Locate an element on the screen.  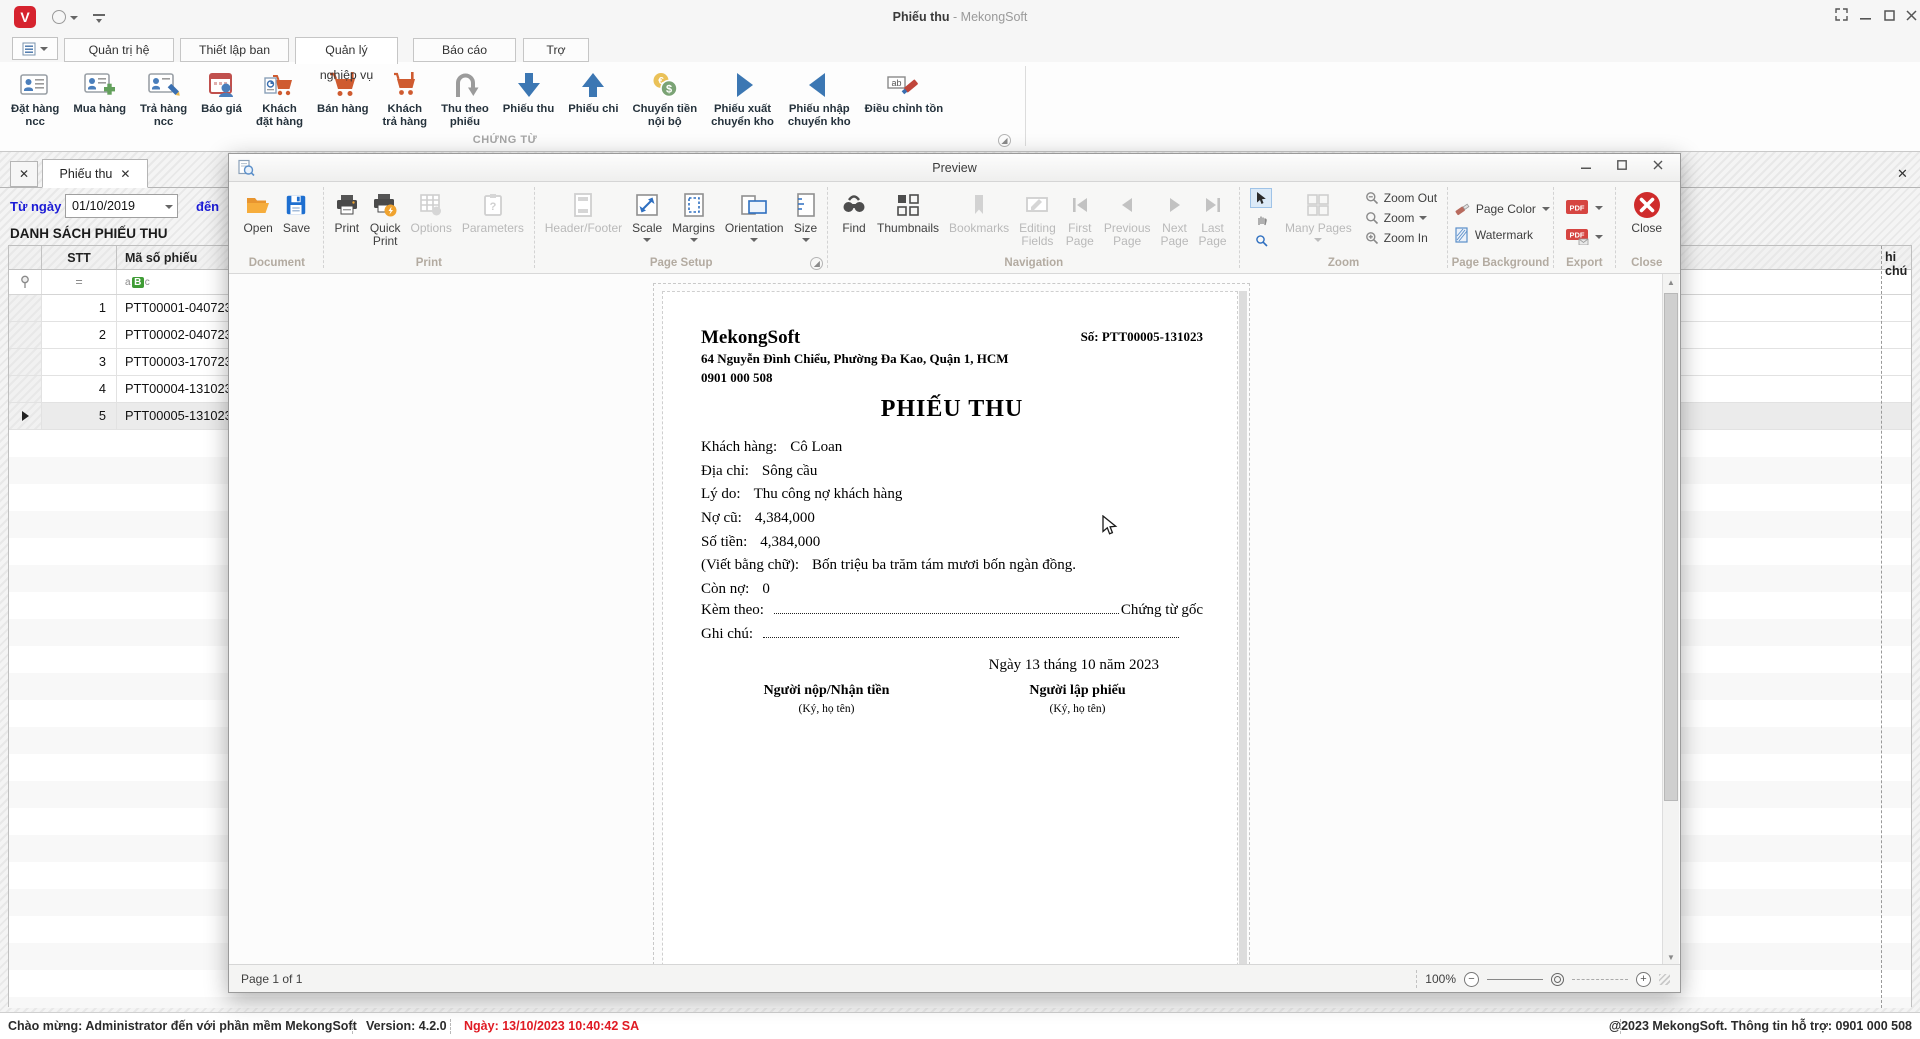
ribbon-item-khach-dat-hang: Khách đặt hàng is located at coordinates (279, 95).